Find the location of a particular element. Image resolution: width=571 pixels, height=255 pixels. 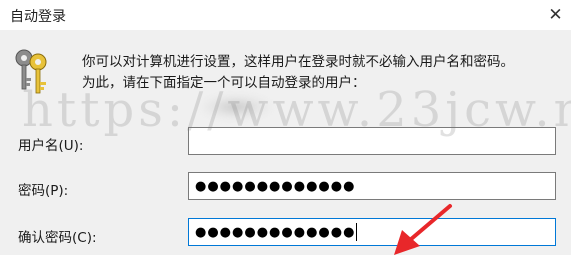

window-title: 自动登录 is located at coordinates (38, 17).